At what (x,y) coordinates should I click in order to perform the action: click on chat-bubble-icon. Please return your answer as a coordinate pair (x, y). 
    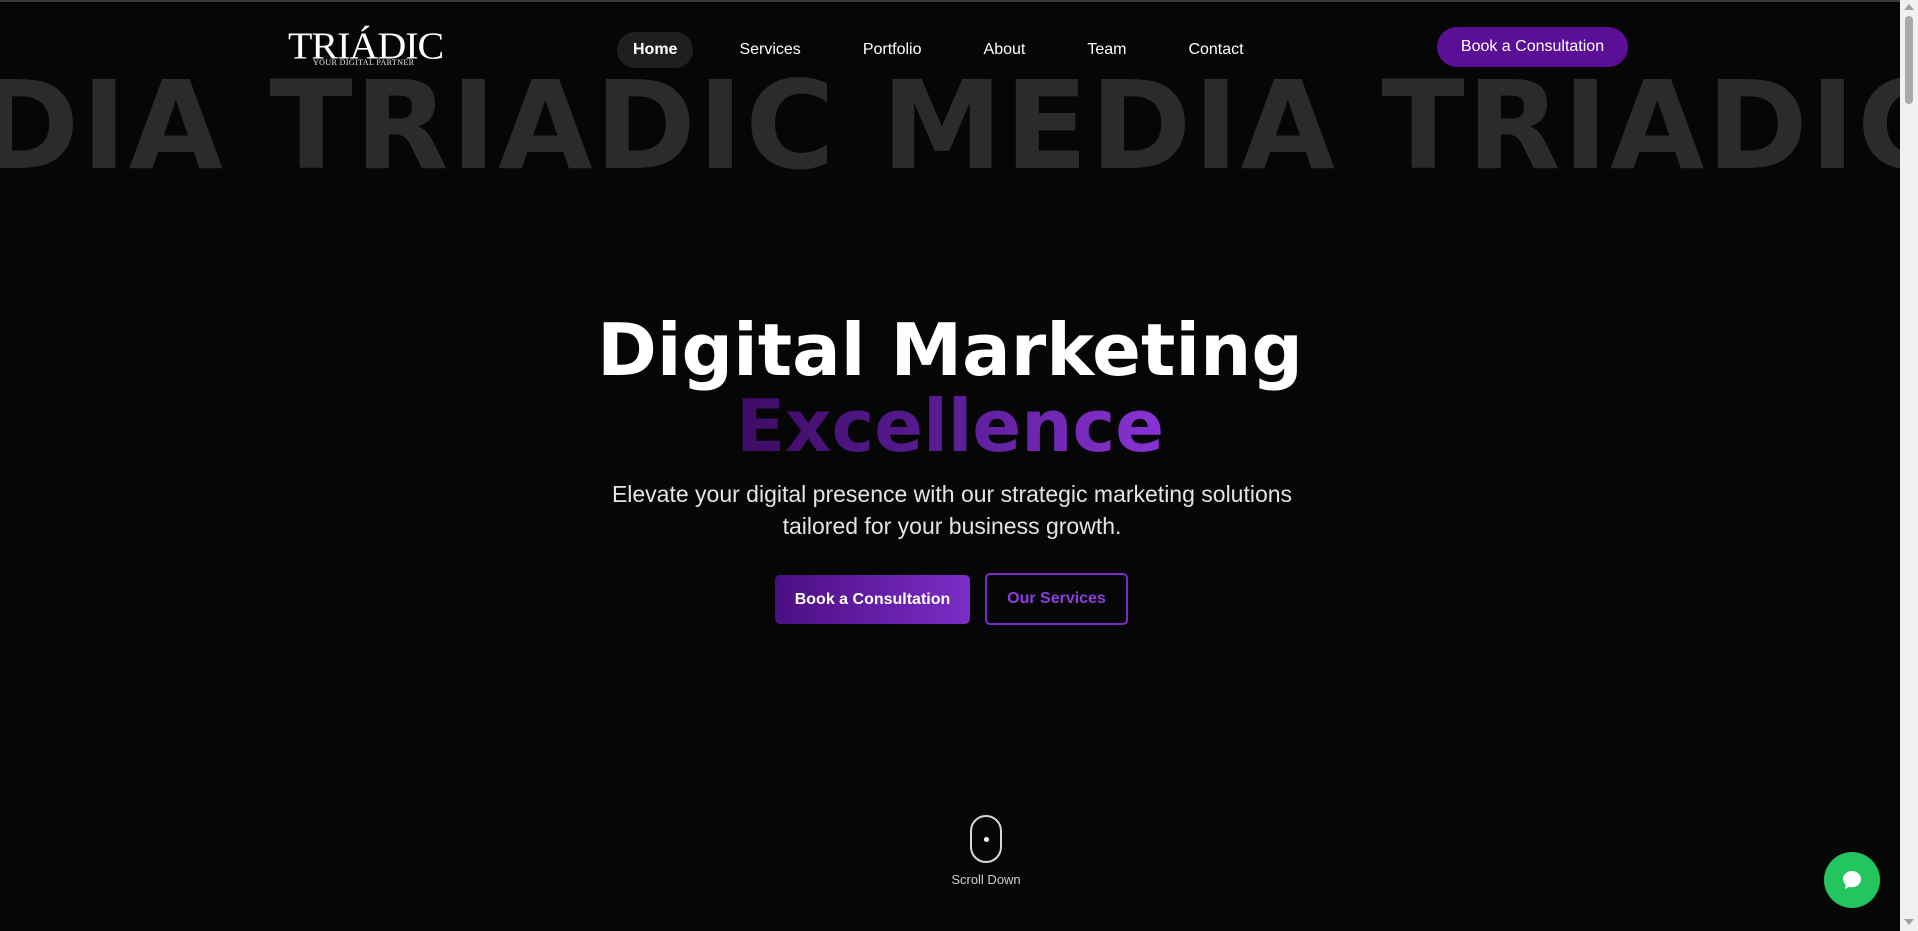
    Looking at the image, I should click on (1852, 880).